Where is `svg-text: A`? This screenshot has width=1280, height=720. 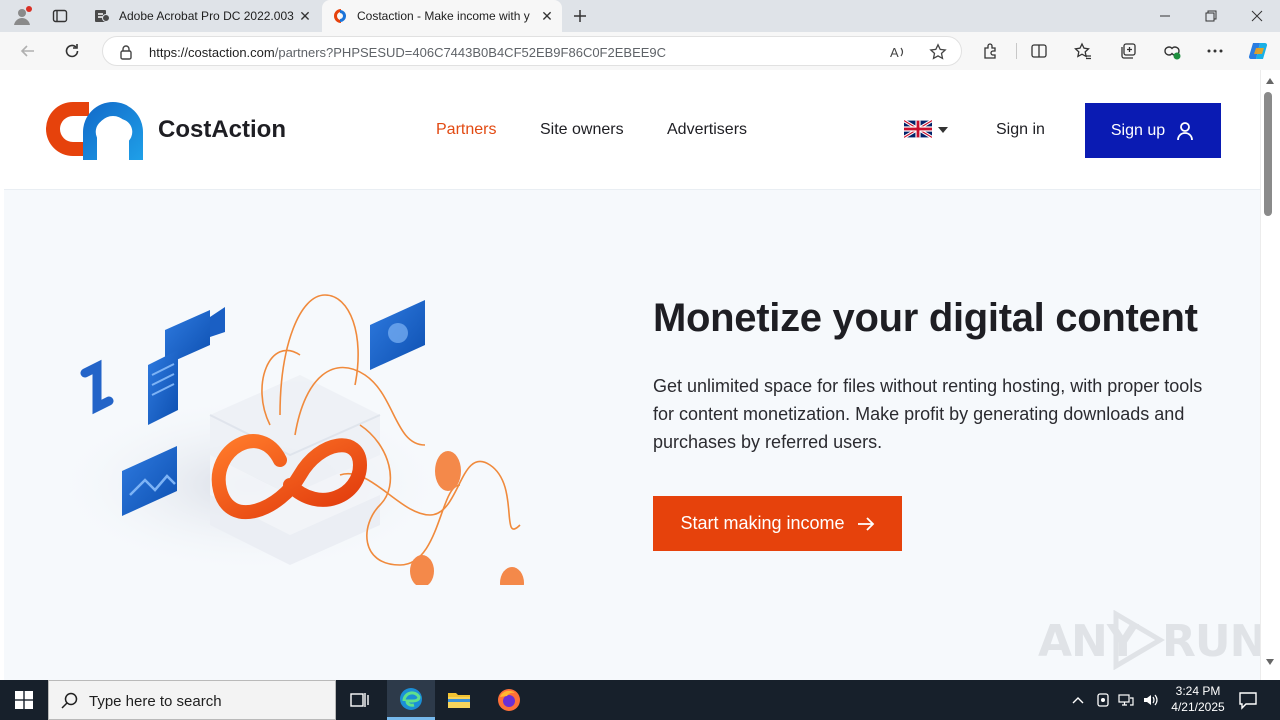 svg-text: A is located at coordinates (894, 52).